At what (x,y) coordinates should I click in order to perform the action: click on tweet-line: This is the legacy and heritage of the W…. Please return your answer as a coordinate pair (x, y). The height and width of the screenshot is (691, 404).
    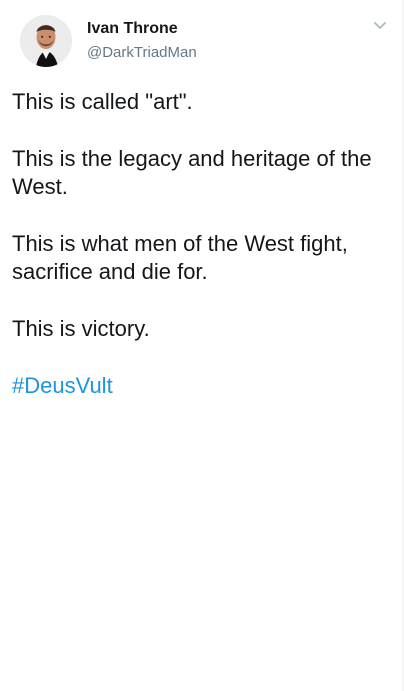
    Looking at the image, I should click on (192, 172).